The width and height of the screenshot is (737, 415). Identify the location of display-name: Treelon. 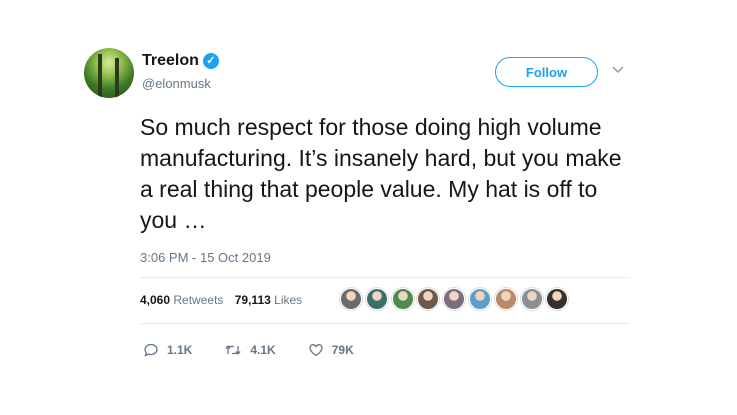
(170, 60).